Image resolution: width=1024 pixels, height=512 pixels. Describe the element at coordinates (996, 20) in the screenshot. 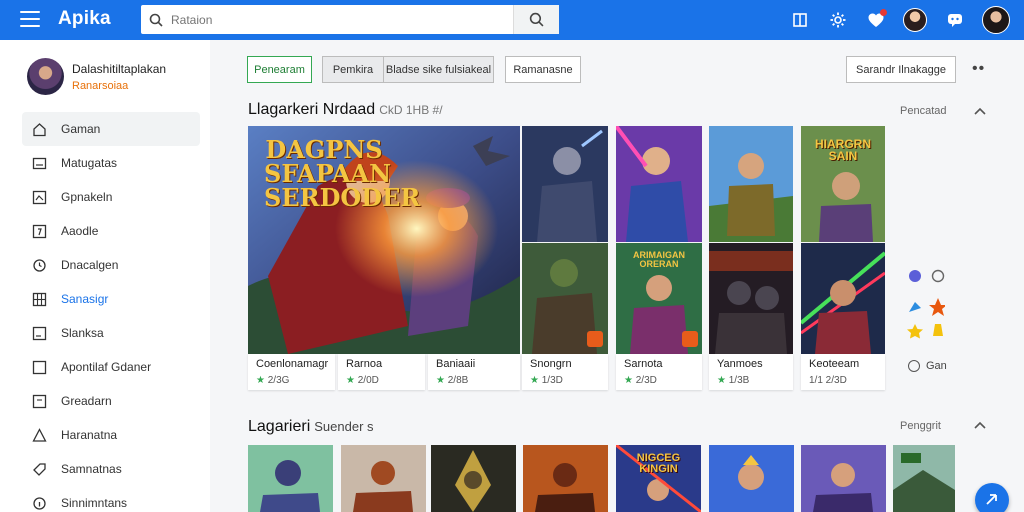

I see `profile-avatar` at that location.